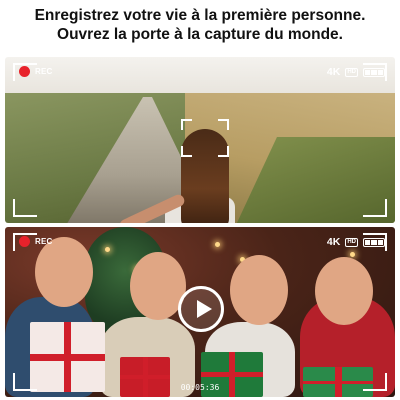 The height and width of the screenshot is (400, 400). Describe the element at coordinates (205, 138) in the screenshot. I see `focus-bracket-icon` at that location.